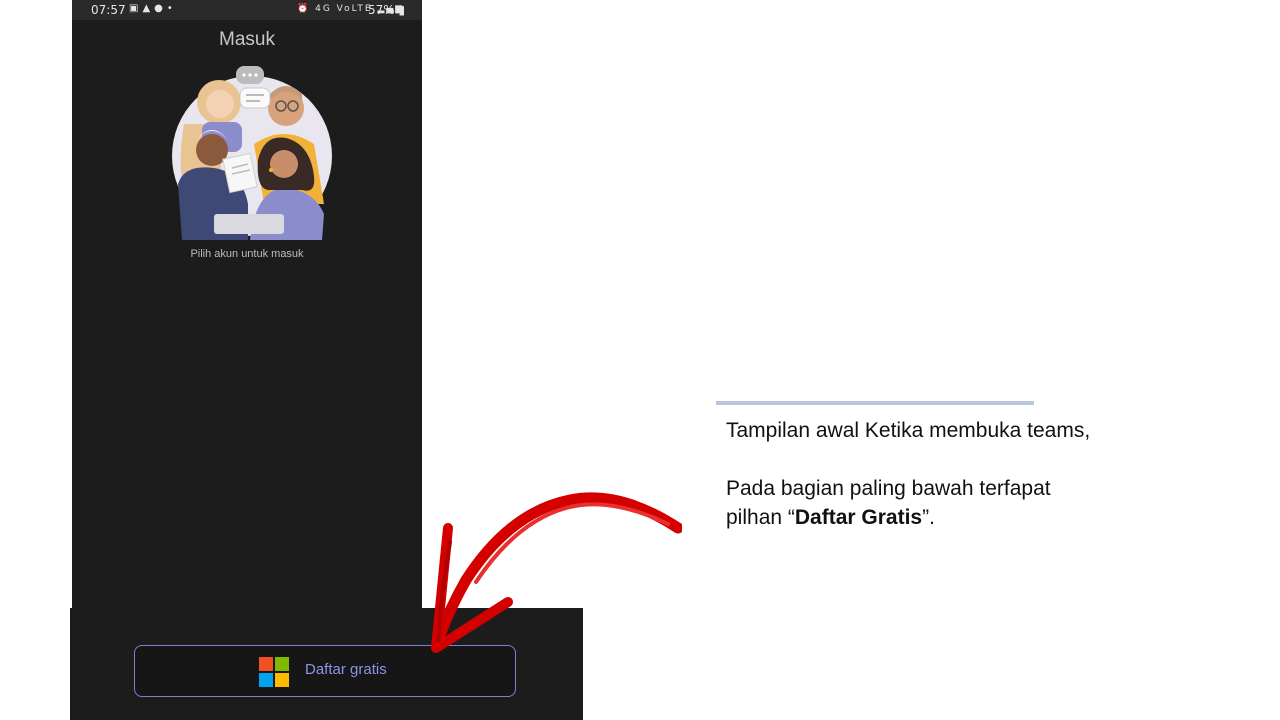 The height and width of the screenshot is (720, 1280). I want to click on status-bar: 07:57 ▣▲●• ⏰ 4G VoLTE ▂▄▆ 57% ▮, so click(247, 10).